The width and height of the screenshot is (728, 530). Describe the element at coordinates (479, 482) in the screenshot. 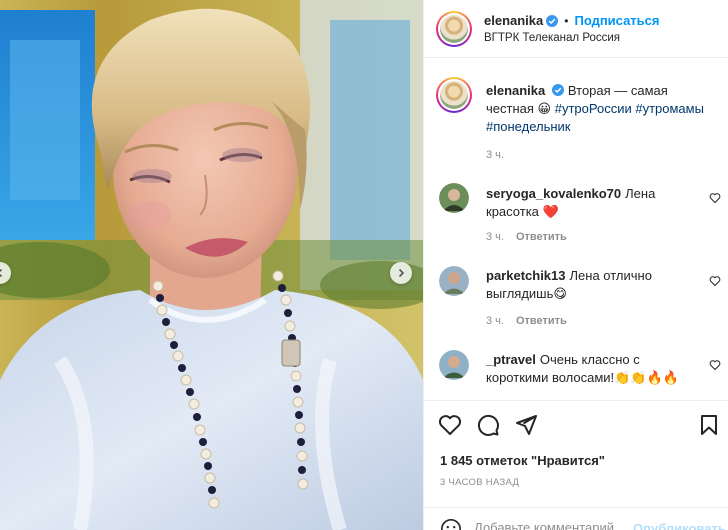

I see `post-timestamp: 3 ЧАСОВ НАЗАД` at that location.